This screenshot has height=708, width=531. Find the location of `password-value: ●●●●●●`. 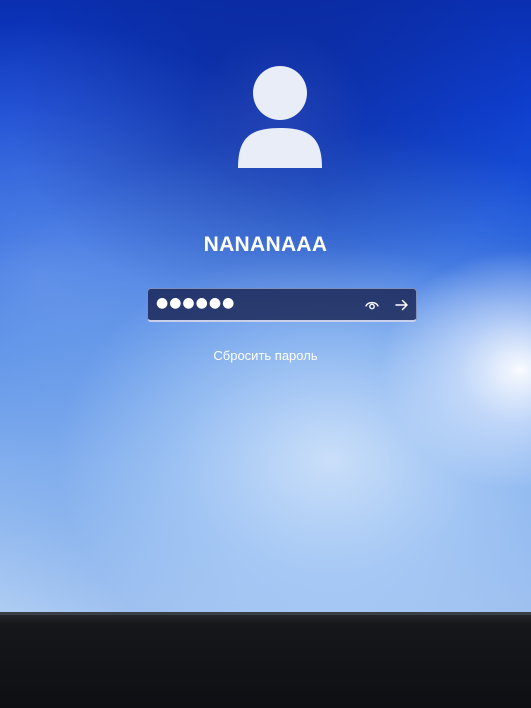

password-value: ●●●●●● is located at coordinates (196, 303).